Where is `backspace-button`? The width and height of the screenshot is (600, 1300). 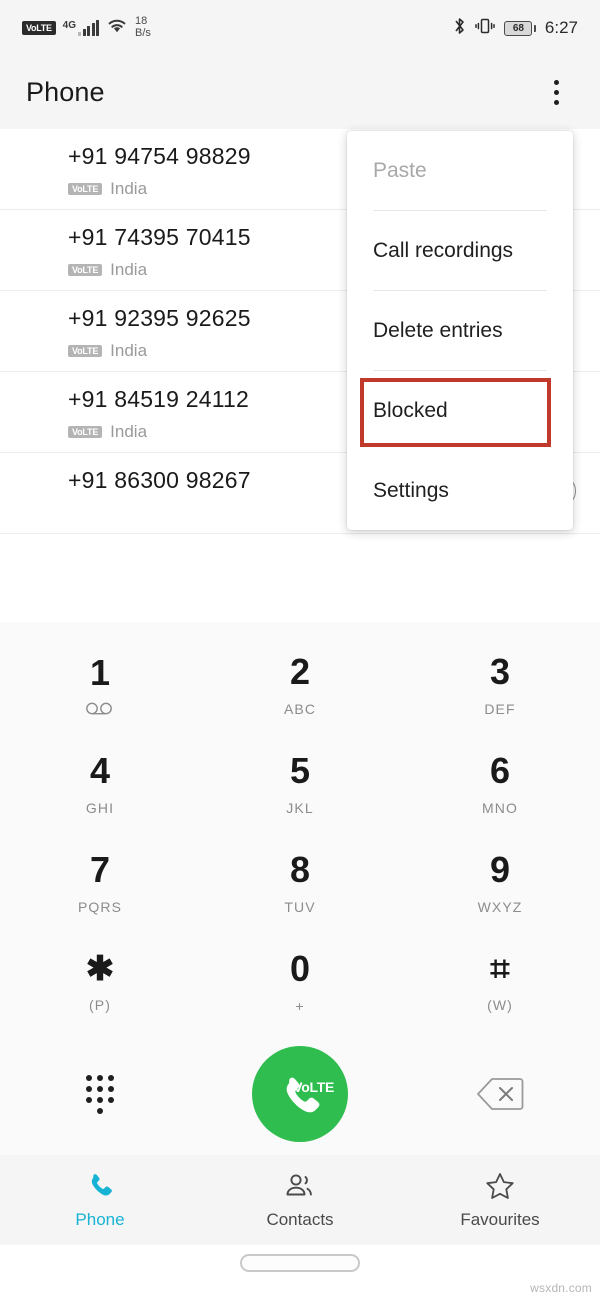 backspace-button is located at coordinates (500, 1094).